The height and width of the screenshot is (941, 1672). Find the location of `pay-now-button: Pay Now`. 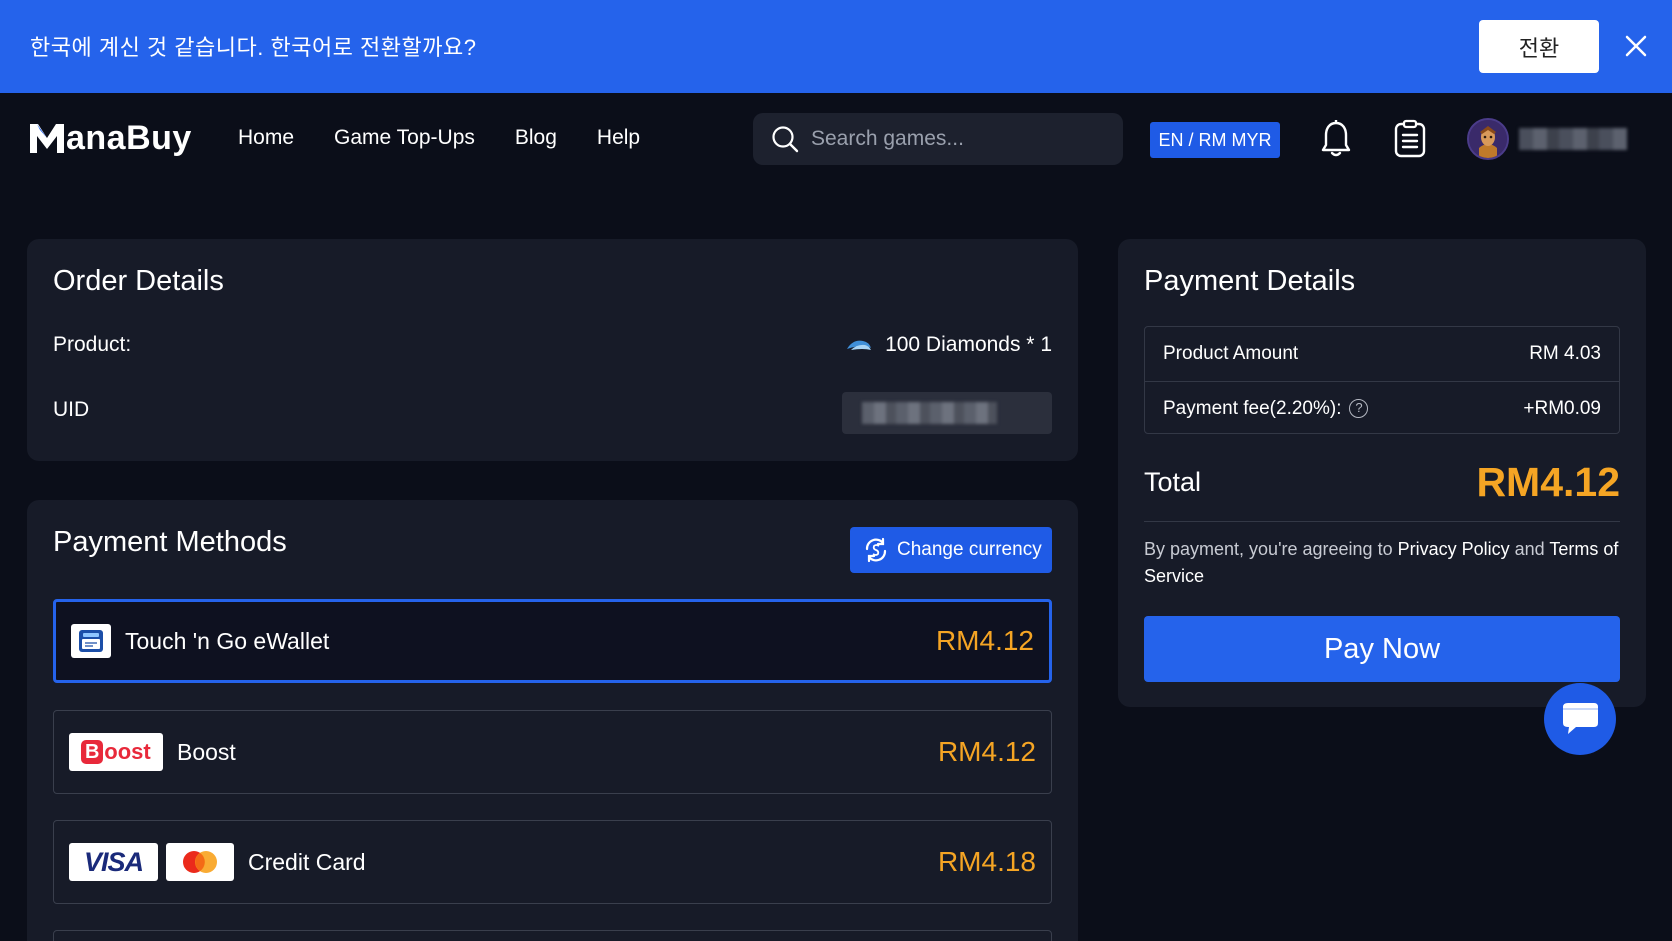

pay-now-button: Pay Now is located at coordinates (1382, 649).